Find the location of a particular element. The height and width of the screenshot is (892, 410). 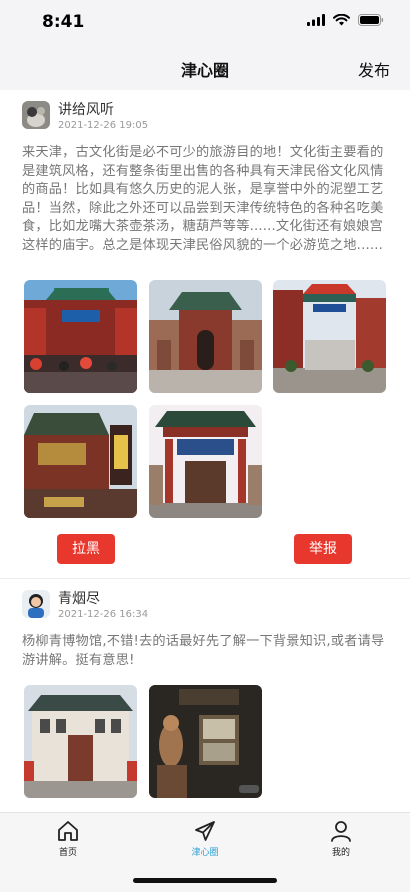

tab-bar: 首页 津心圈 我的 is located at coordinates (205, 852).